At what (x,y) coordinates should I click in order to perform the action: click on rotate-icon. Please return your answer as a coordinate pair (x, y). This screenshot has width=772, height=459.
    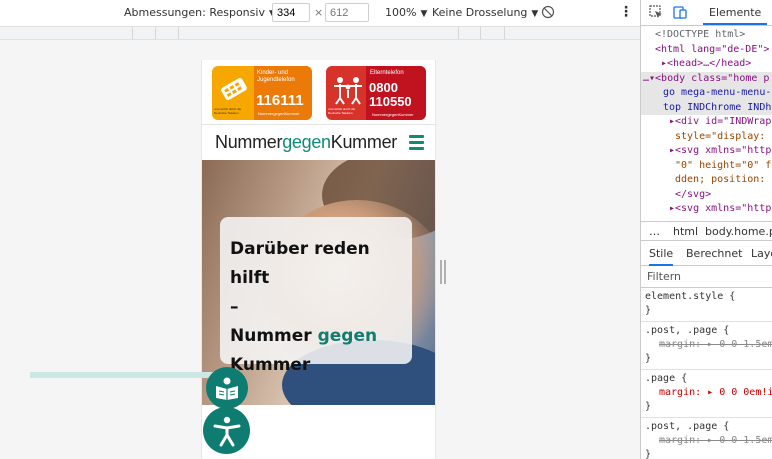
    Looking at the image, I should click on (548, 12).